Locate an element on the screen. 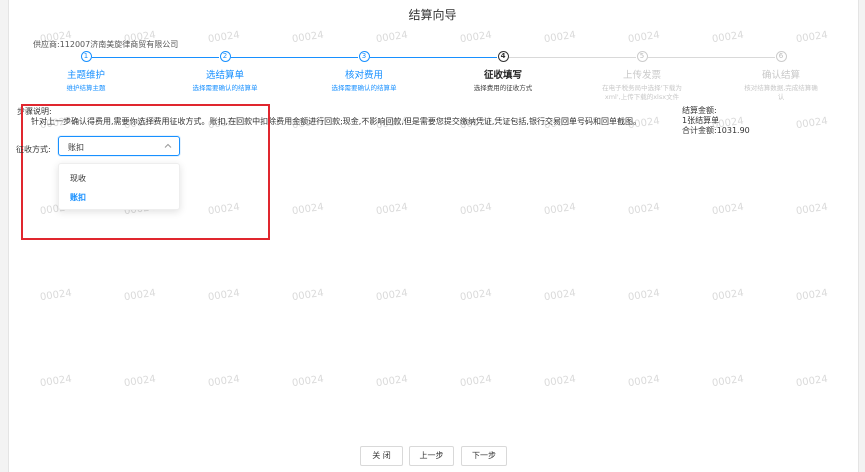 This screenshot has width=865, height=472. step-description: 选择费用的征收方式 is located at coordinates (503, 88).